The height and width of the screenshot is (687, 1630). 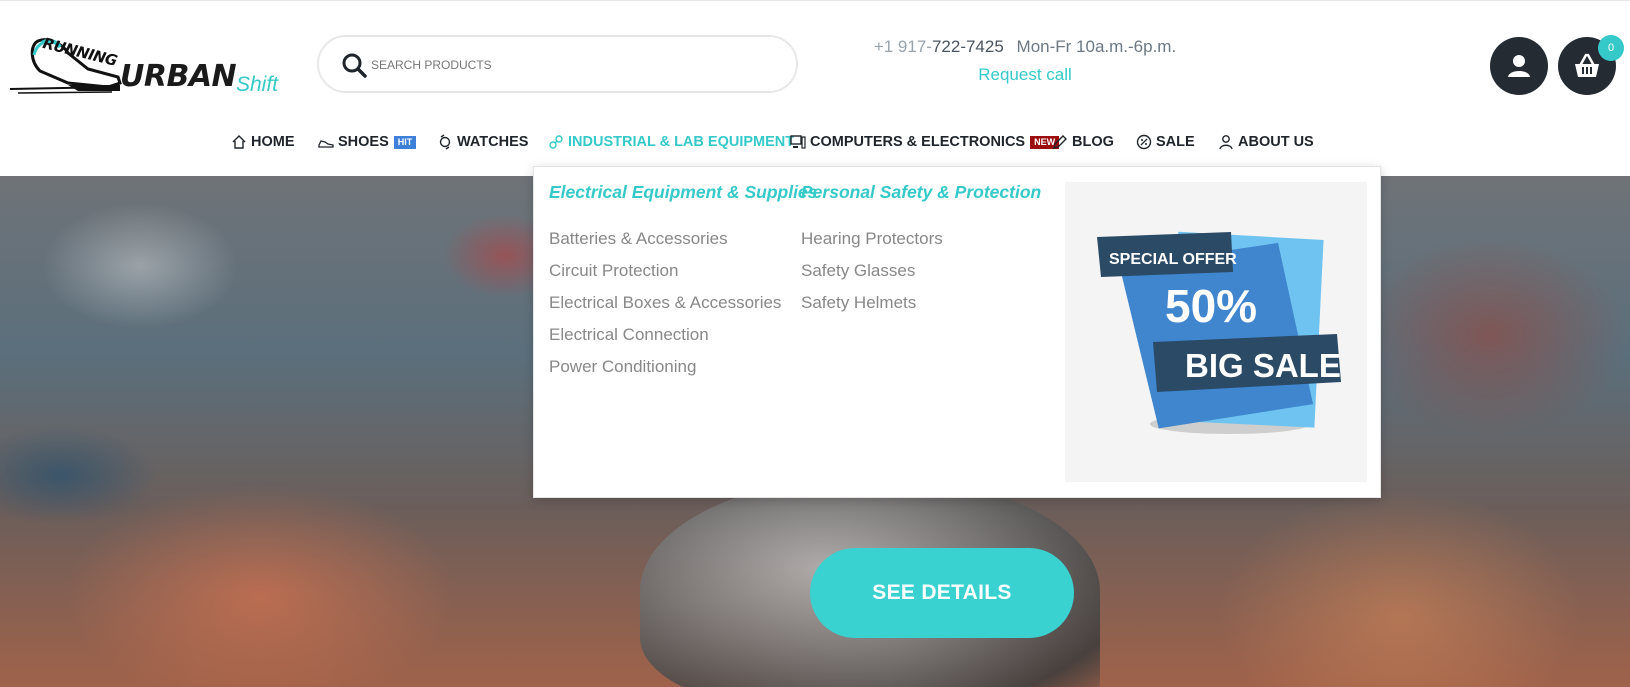 I want to click on nav-item-shoes: SHOES HIT, so click(x=367, y=142).